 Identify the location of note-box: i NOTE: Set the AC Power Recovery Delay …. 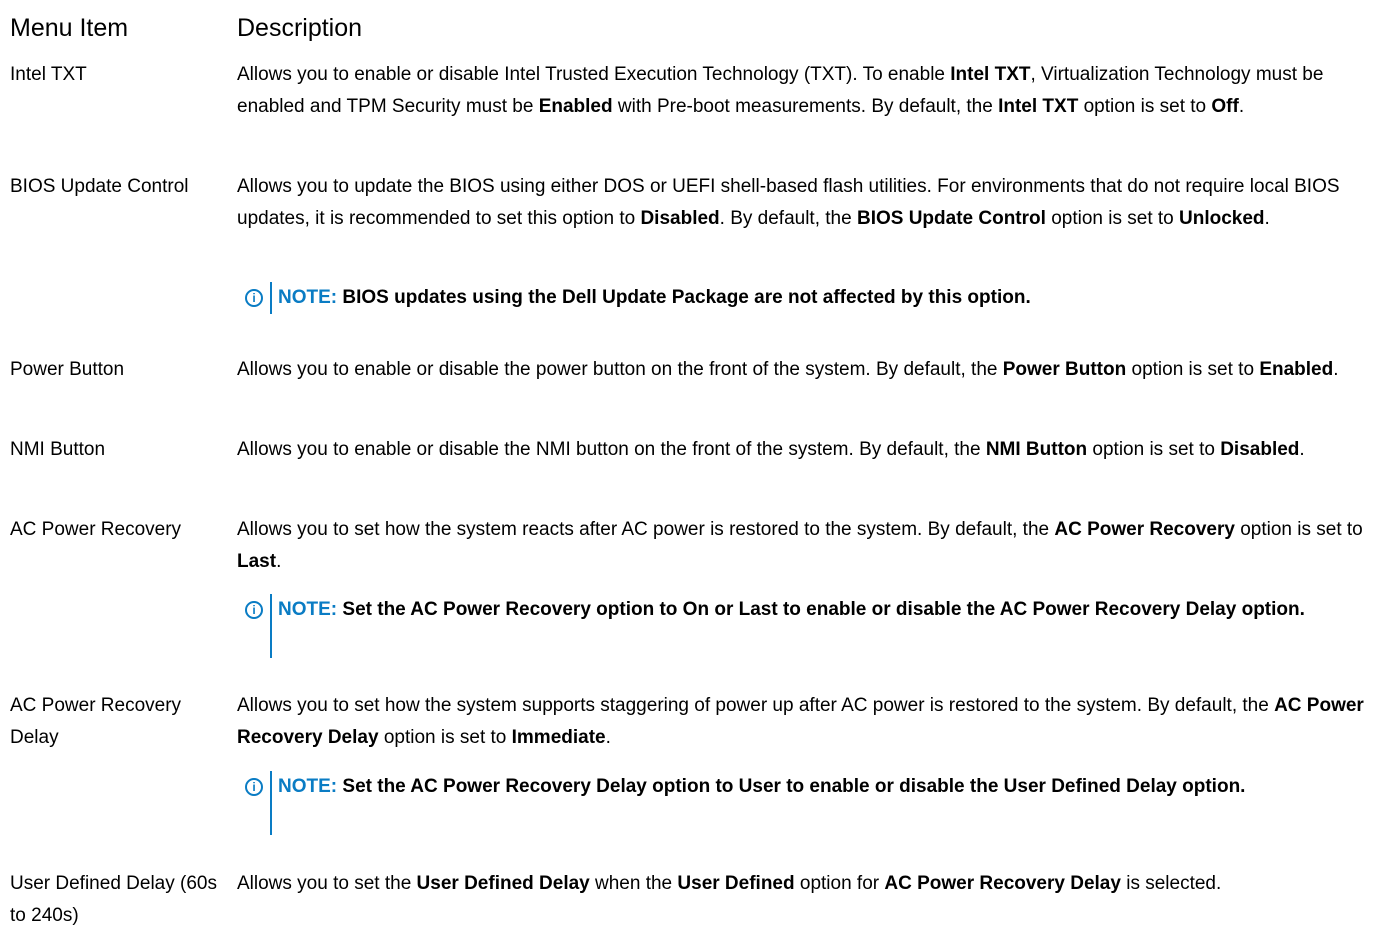
(805, 803).